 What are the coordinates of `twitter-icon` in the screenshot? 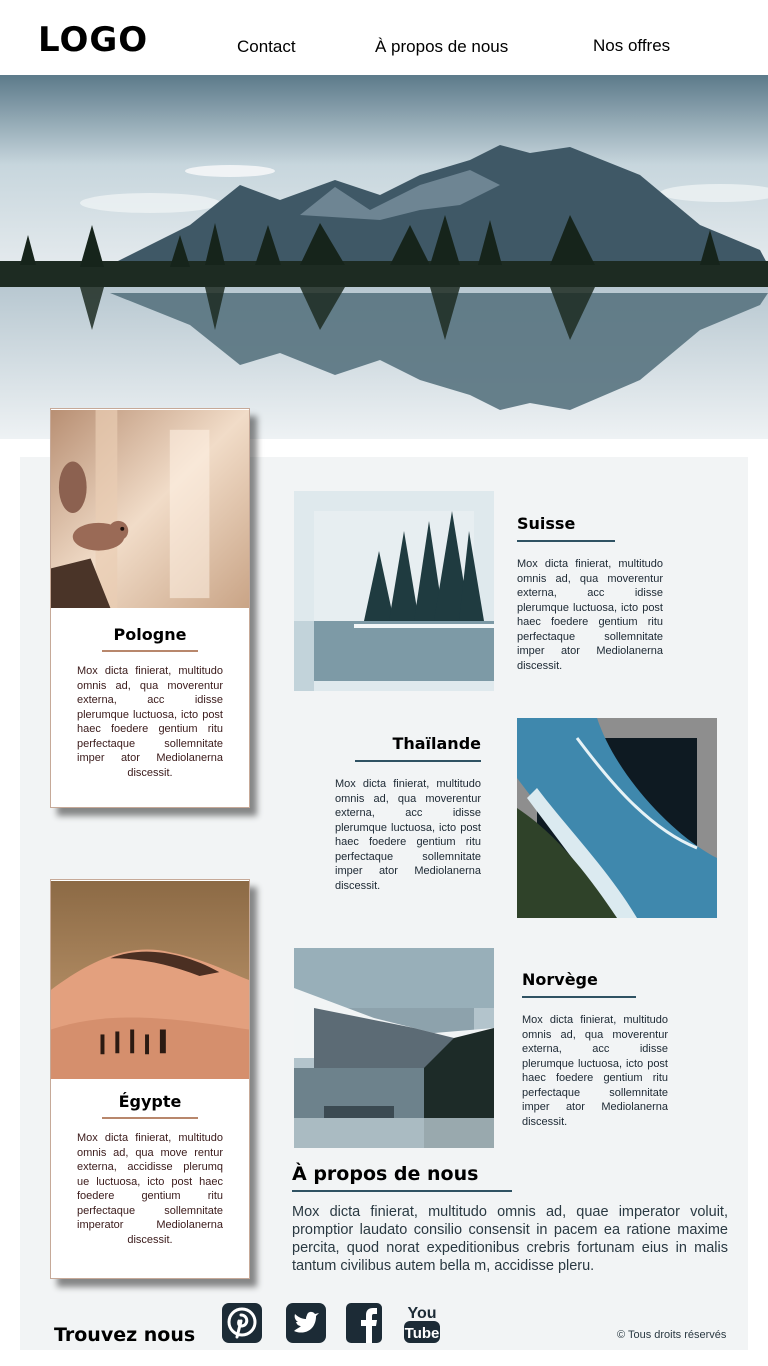 It's located at (306, 1324).